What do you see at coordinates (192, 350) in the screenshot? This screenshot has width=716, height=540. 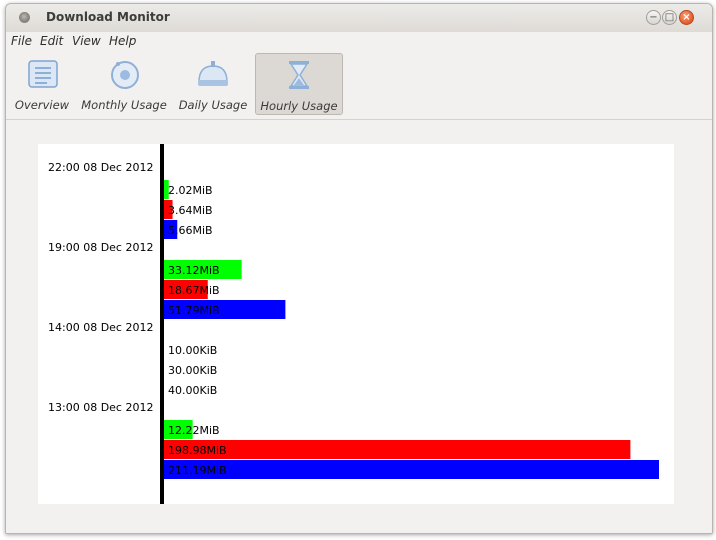 I see `bar-value-label: 10.00KiB` at bounding box center [192, 350].